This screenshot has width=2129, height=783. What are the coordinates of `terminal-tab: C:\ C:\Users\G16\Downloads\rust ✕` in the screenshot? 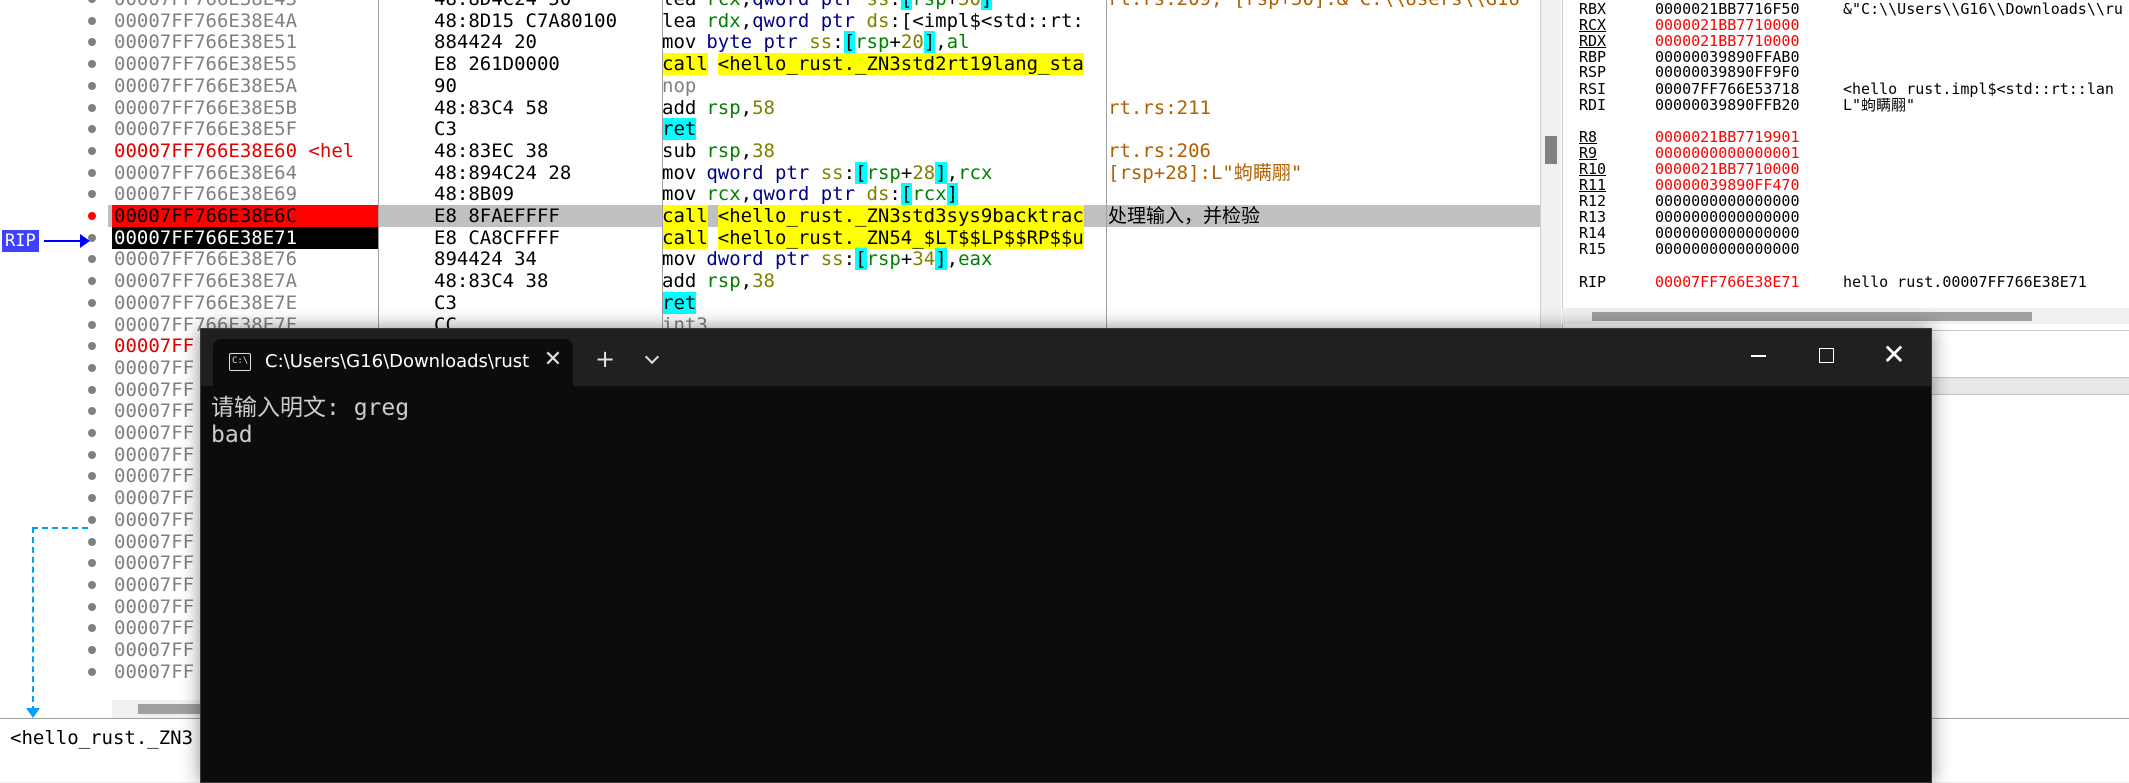 It's located at (393, 362).